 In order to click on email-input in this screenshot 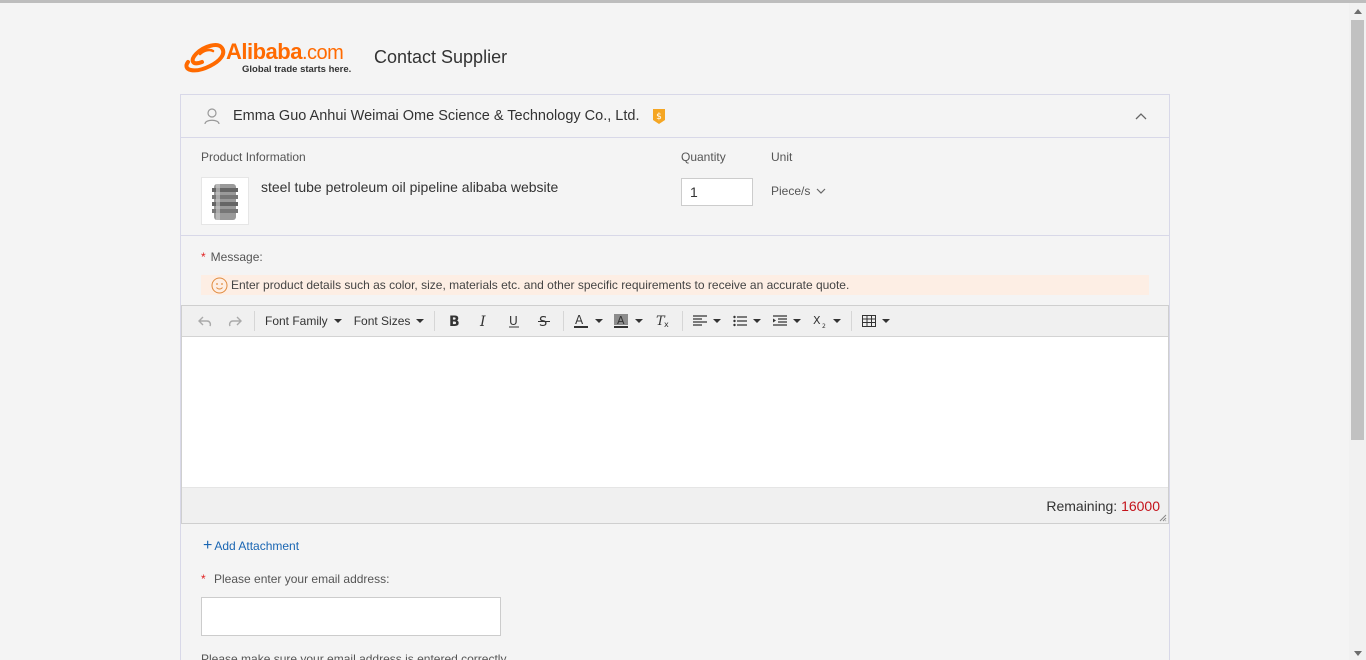, I will do `click(351, 616)`.